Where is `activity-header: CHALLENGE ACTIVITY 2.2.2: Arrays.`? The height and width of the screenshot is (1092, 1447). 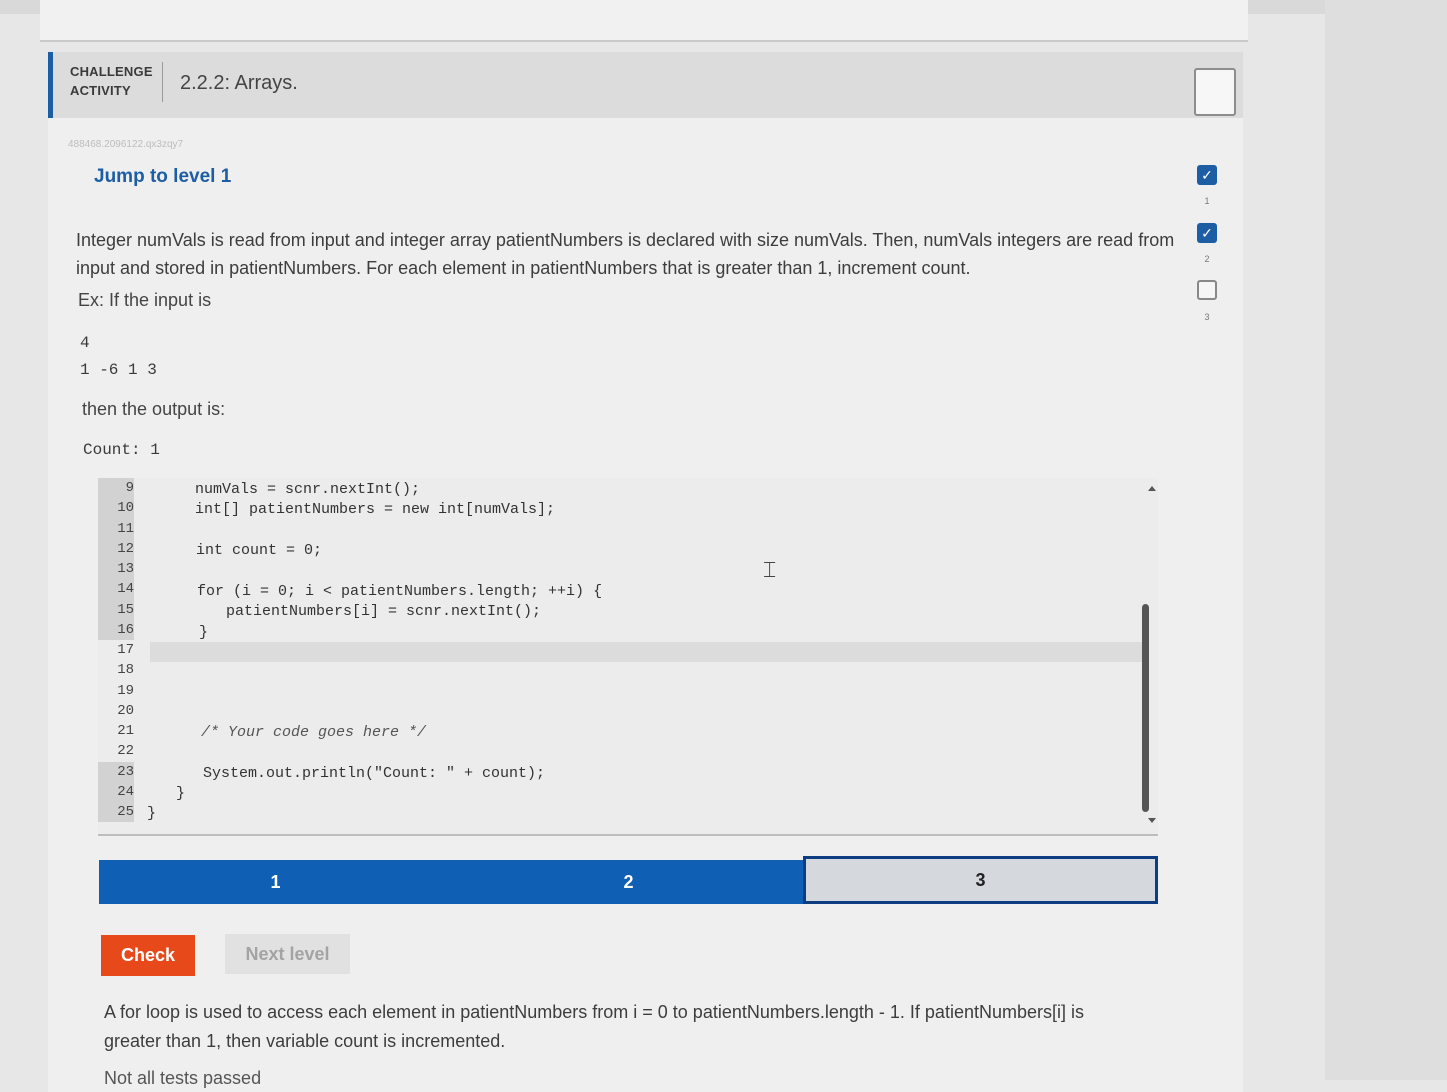
activity-header: CHALLENGE ACTIVITY 2.2.2: Arrays. is located at coordinates (645, 85).